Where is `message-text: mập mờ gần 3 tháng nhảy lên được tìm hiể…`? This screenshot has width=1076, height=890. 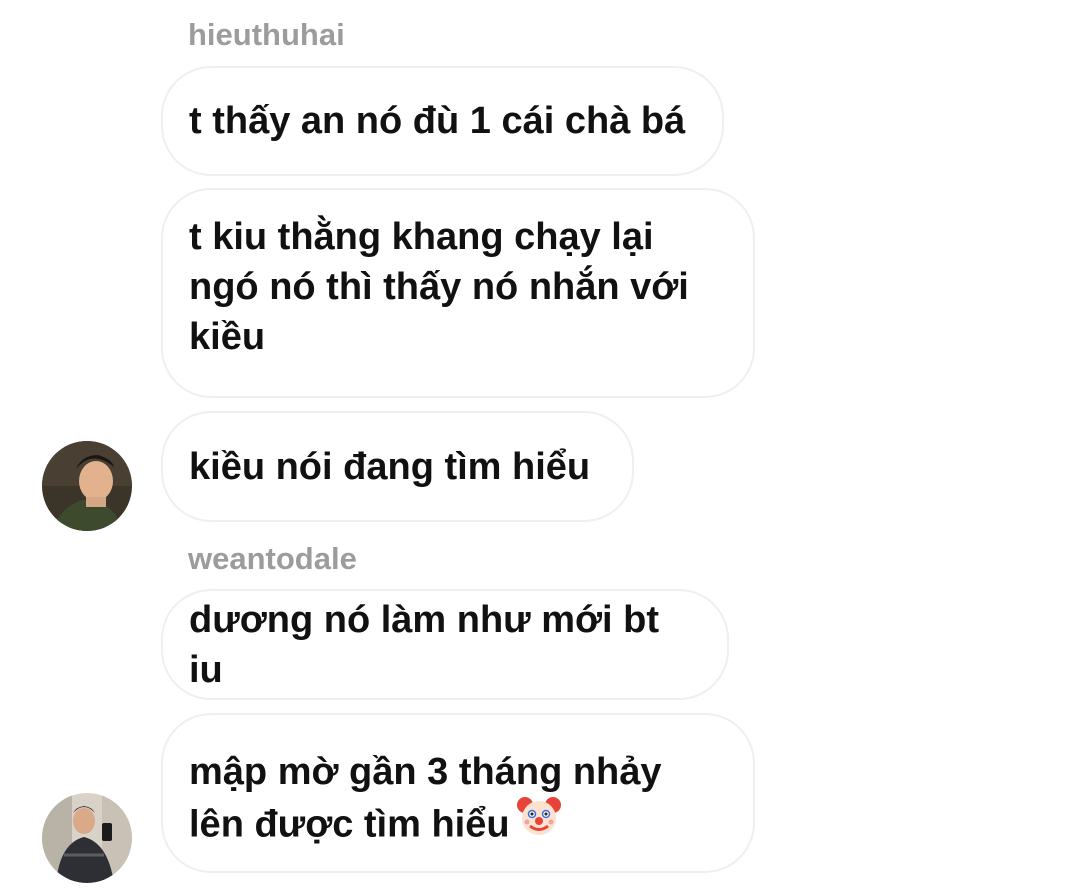 message-text: mập mờ gần 3 tháng nhảy lên được tìm hiể… is located at coordinates (441, 801).